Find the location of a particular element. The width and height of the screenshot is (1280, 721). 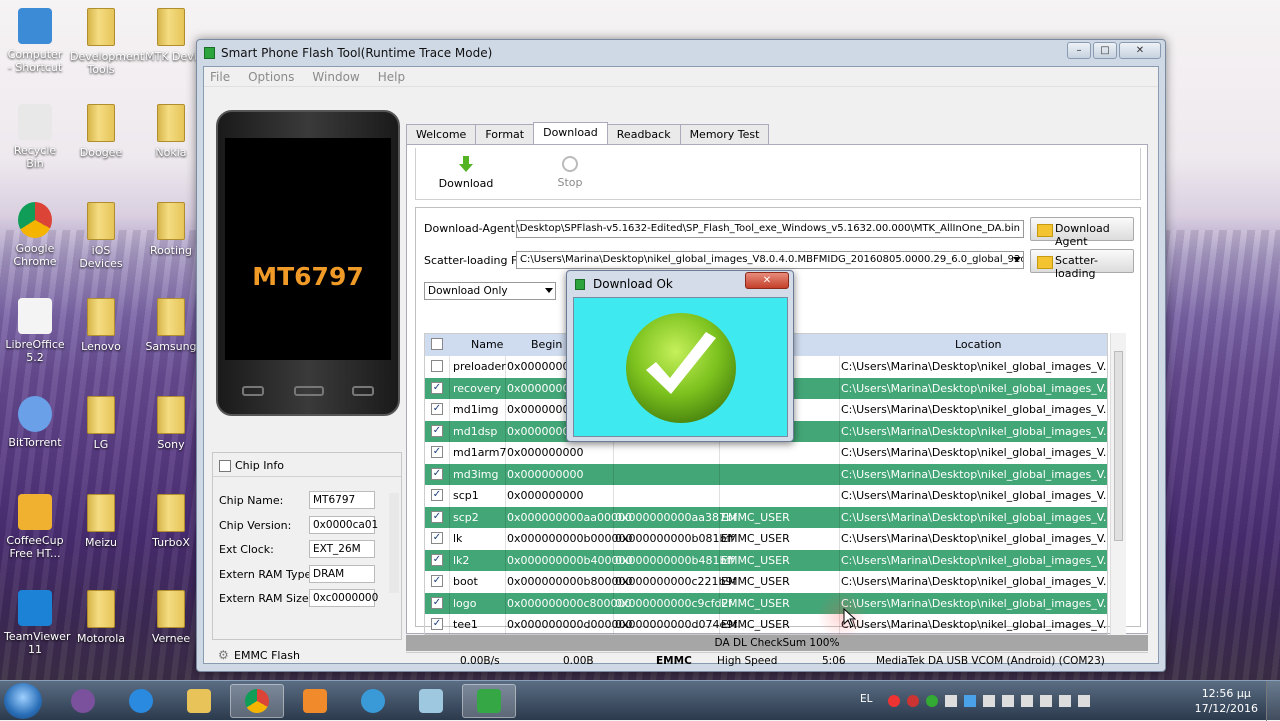

close-button: ✕ is located at coordinates (1140, 50).